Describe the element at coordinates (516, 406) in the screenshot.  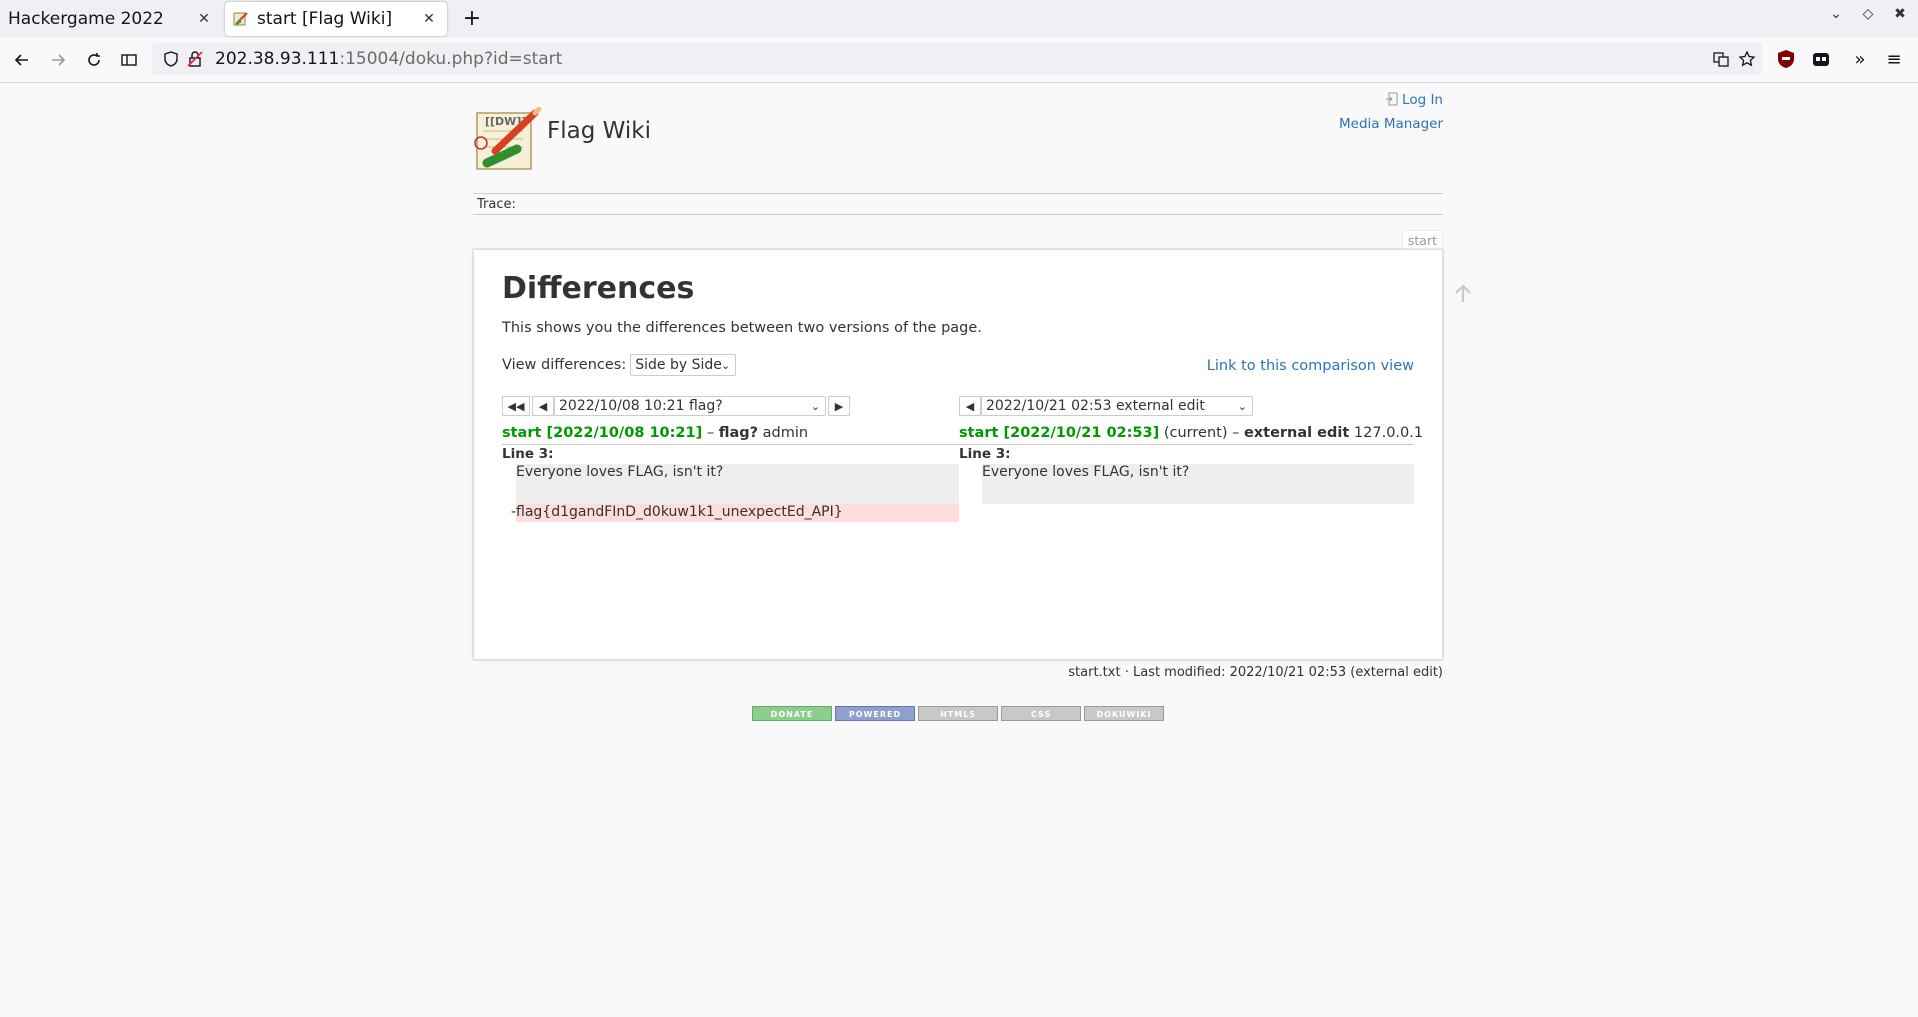
I see `first-revision-icon: ◀◀` at that location.